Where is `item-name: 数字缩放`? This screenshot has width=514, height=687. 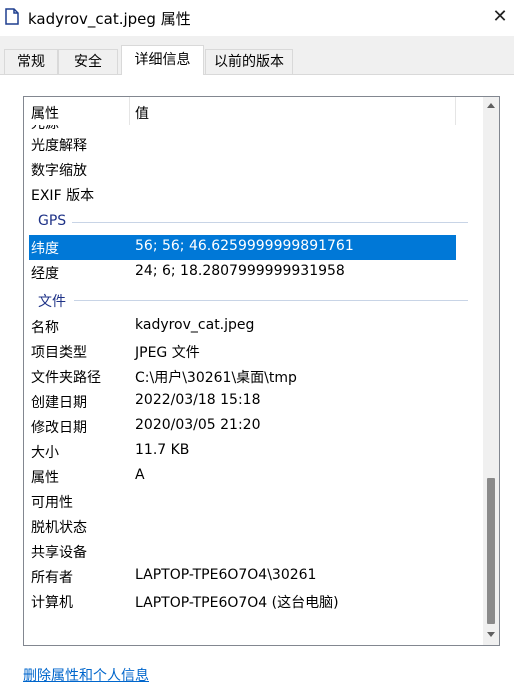 item-name: 数字缩放 is located at coordinates (59, 171).